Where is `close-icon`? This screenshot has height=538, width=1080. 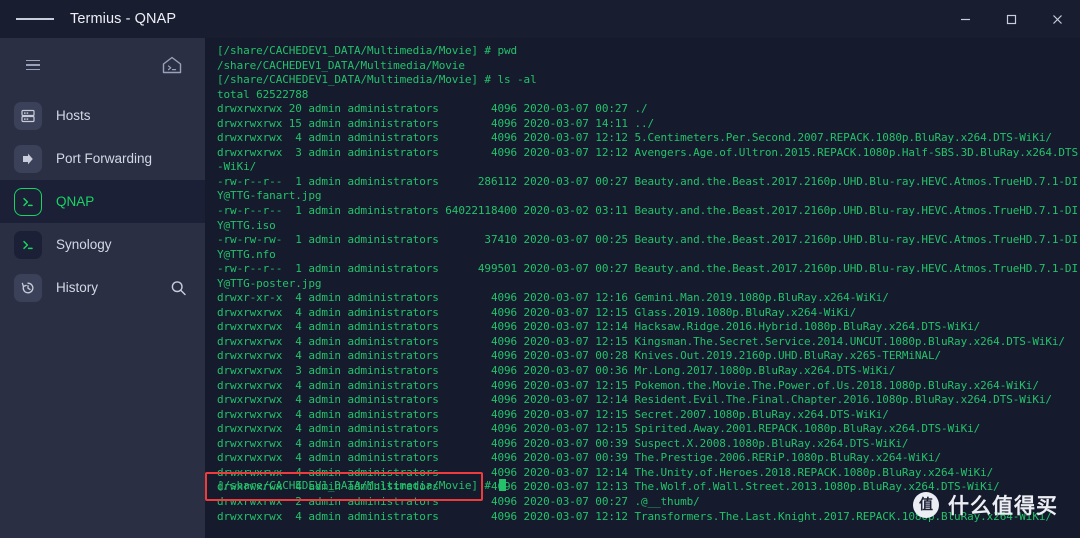
close-icon is located at coordinates (1057, 19).